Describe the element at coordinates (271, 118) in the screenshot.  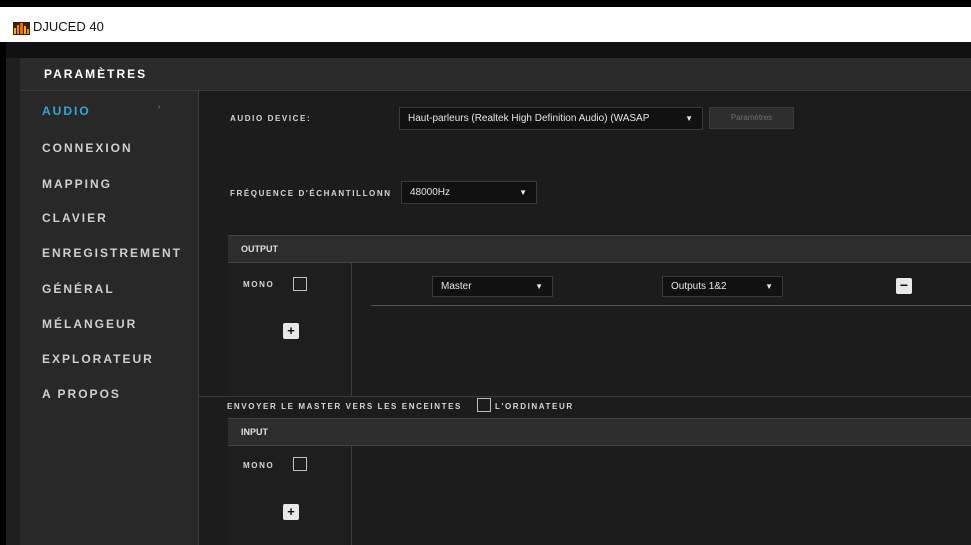
I see `audio-device-label: AUDIO DEVICE:` at that location.